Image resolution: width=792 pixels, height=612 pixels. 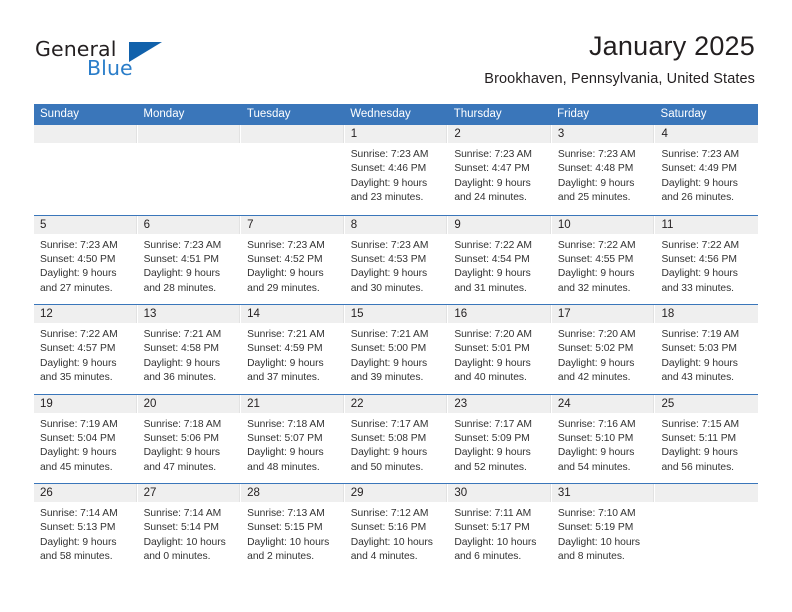 I want to click on sunset-text: Sunset: 4:48 PM, so click(x=595, y=169).